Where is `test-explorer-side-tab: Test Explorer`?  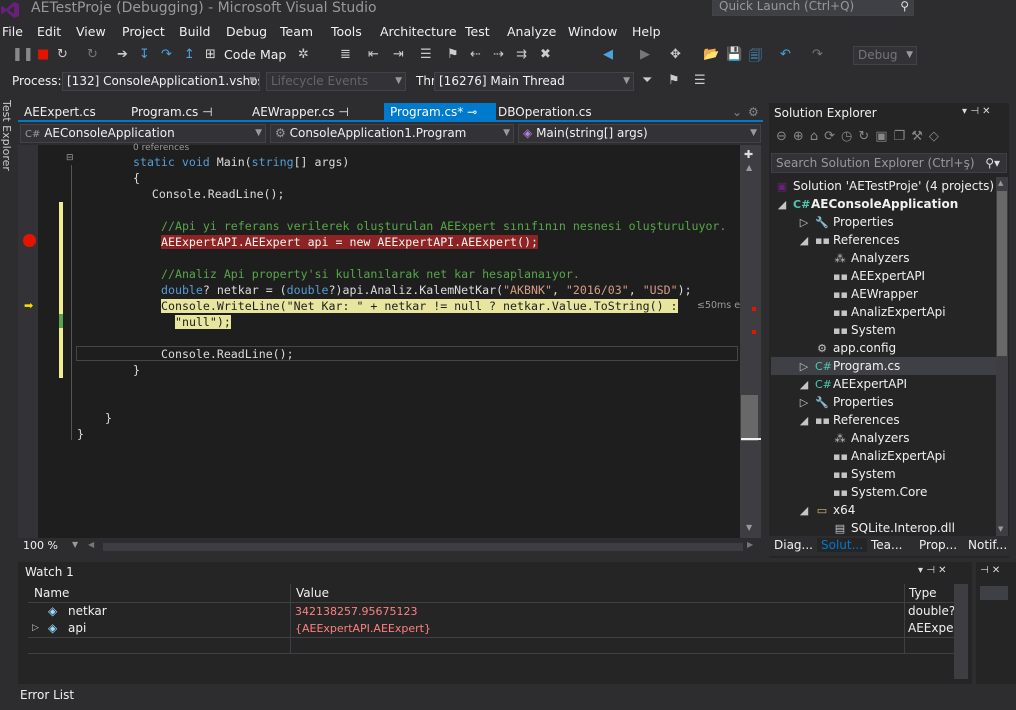 test-explorer-side-tab: Test Explorer is located at coordinates (7, 326).